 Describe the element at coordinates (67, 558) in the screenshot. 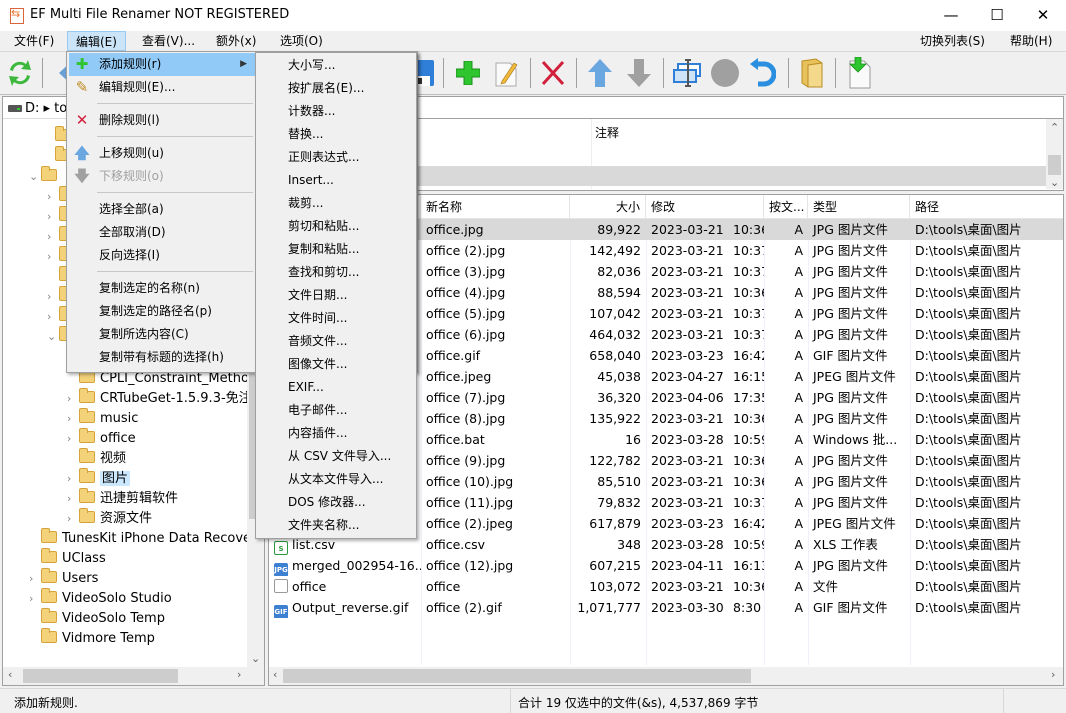

I see `tree-item: UClass` at that location.